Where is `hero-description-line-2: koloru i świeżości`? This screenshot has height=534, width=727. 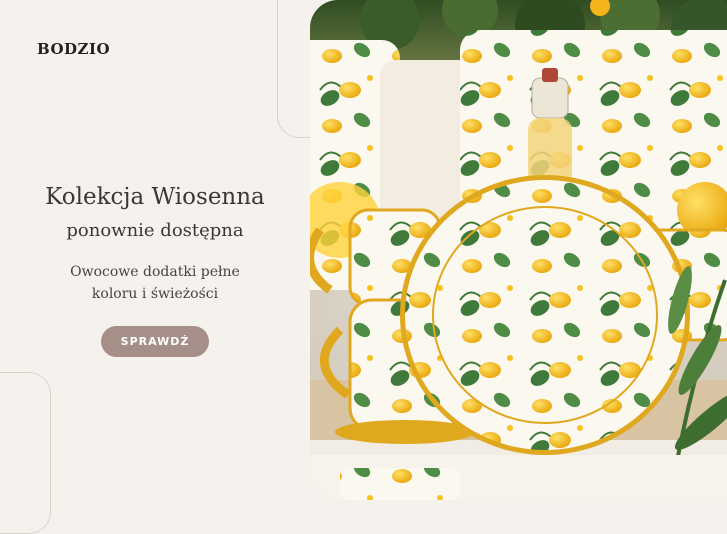 hero-description-line-2: koloru i świeżości is located at coordinates (155, 294).